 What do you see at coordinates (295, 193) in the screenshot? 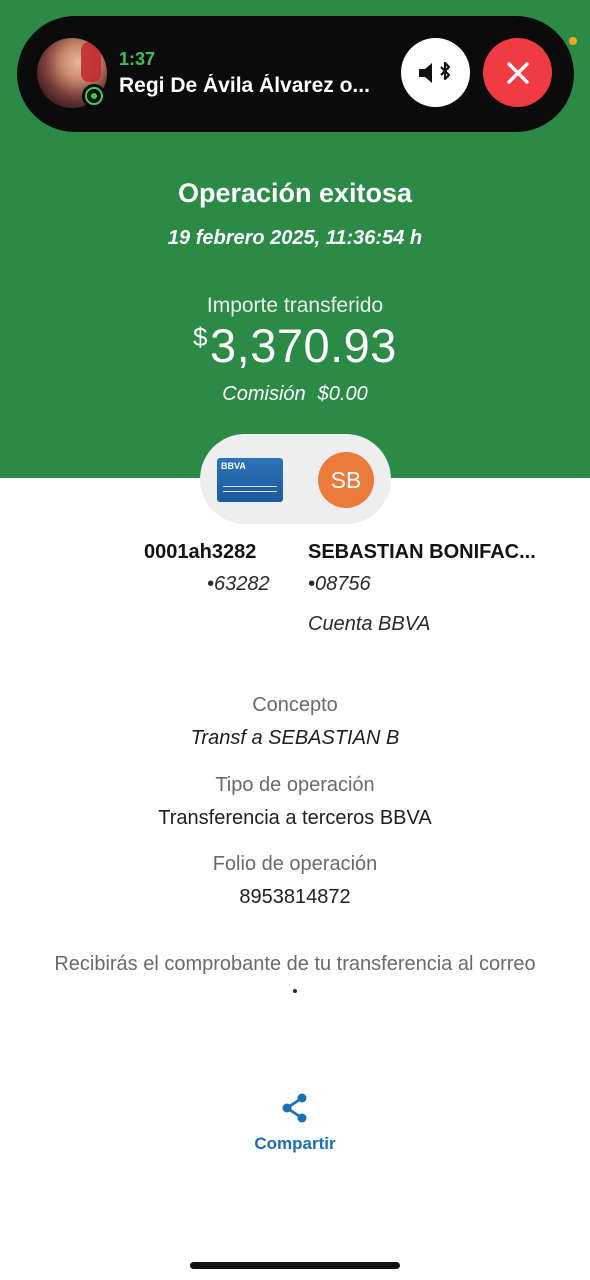
I see `page-title: Operación exitosa` at bounding box center [295, 193].